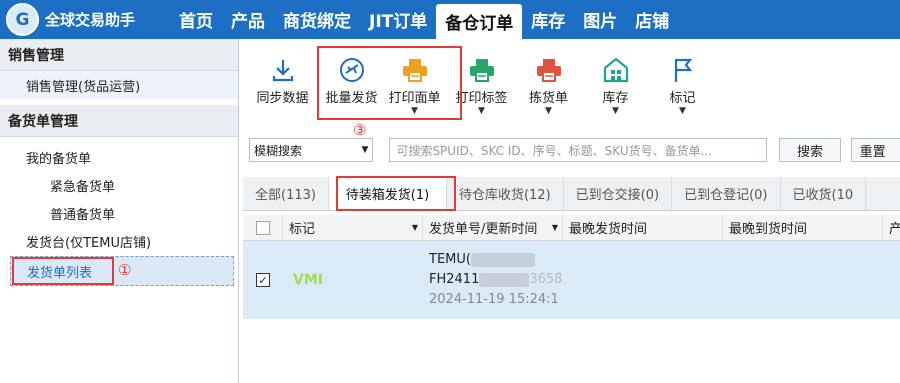 This screenshot has width=900, height=383. I want to click on tab-received: 已收货(10, so click(824, 193).